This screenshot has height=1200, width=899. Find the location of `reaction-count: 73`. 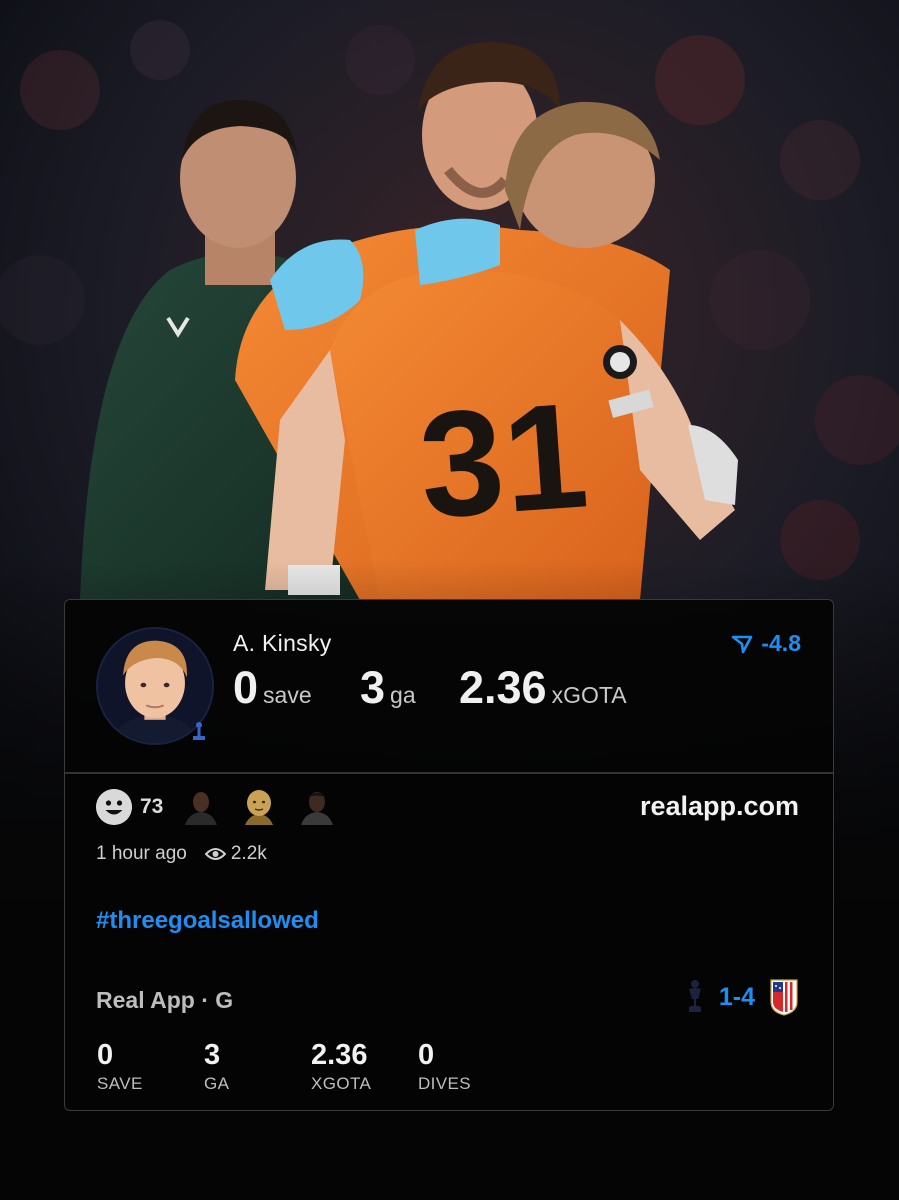

reaction-count: 73 is located at coordinates (152, 806).